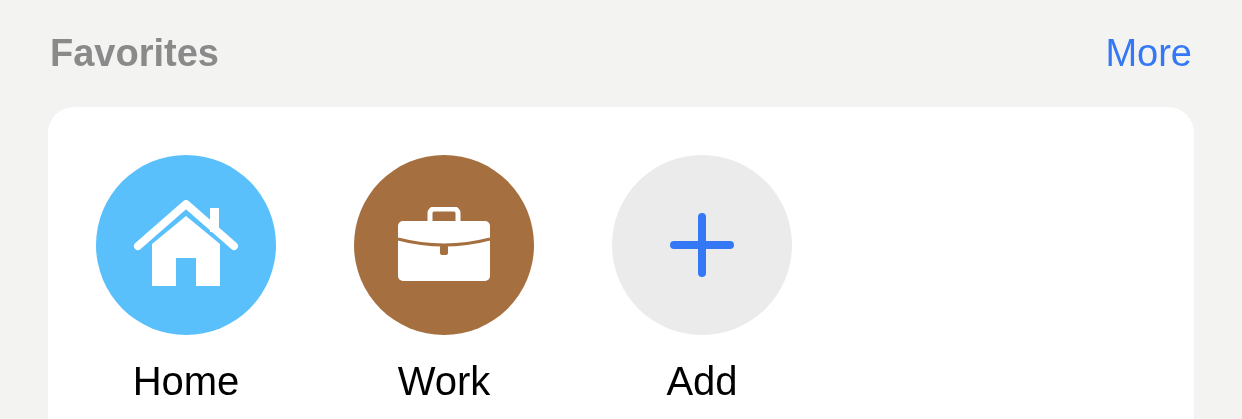 This screenshot has height=419, width=1242. I want to click on plus-icon, so click(702, 245).